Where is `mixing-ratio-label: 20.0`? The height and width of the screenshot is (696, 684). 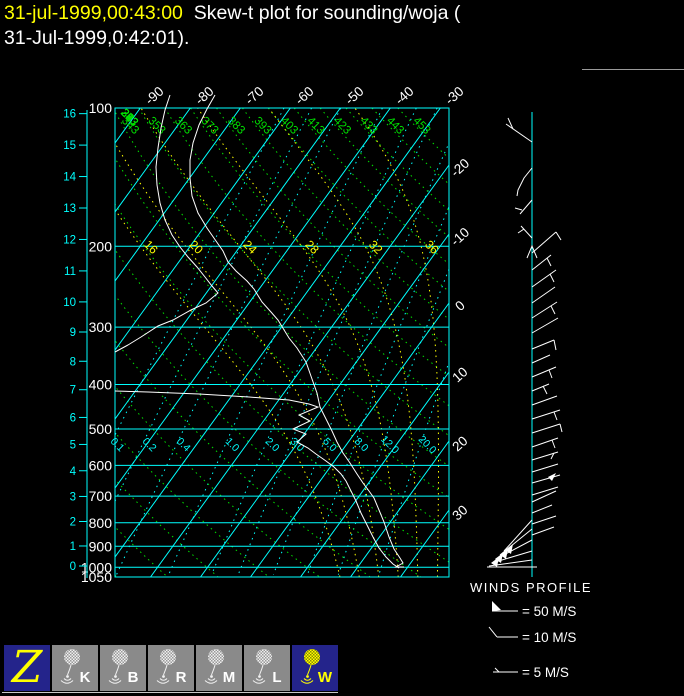 mixing-ratio-label: 20.0 is located at coordinates (427, 444).